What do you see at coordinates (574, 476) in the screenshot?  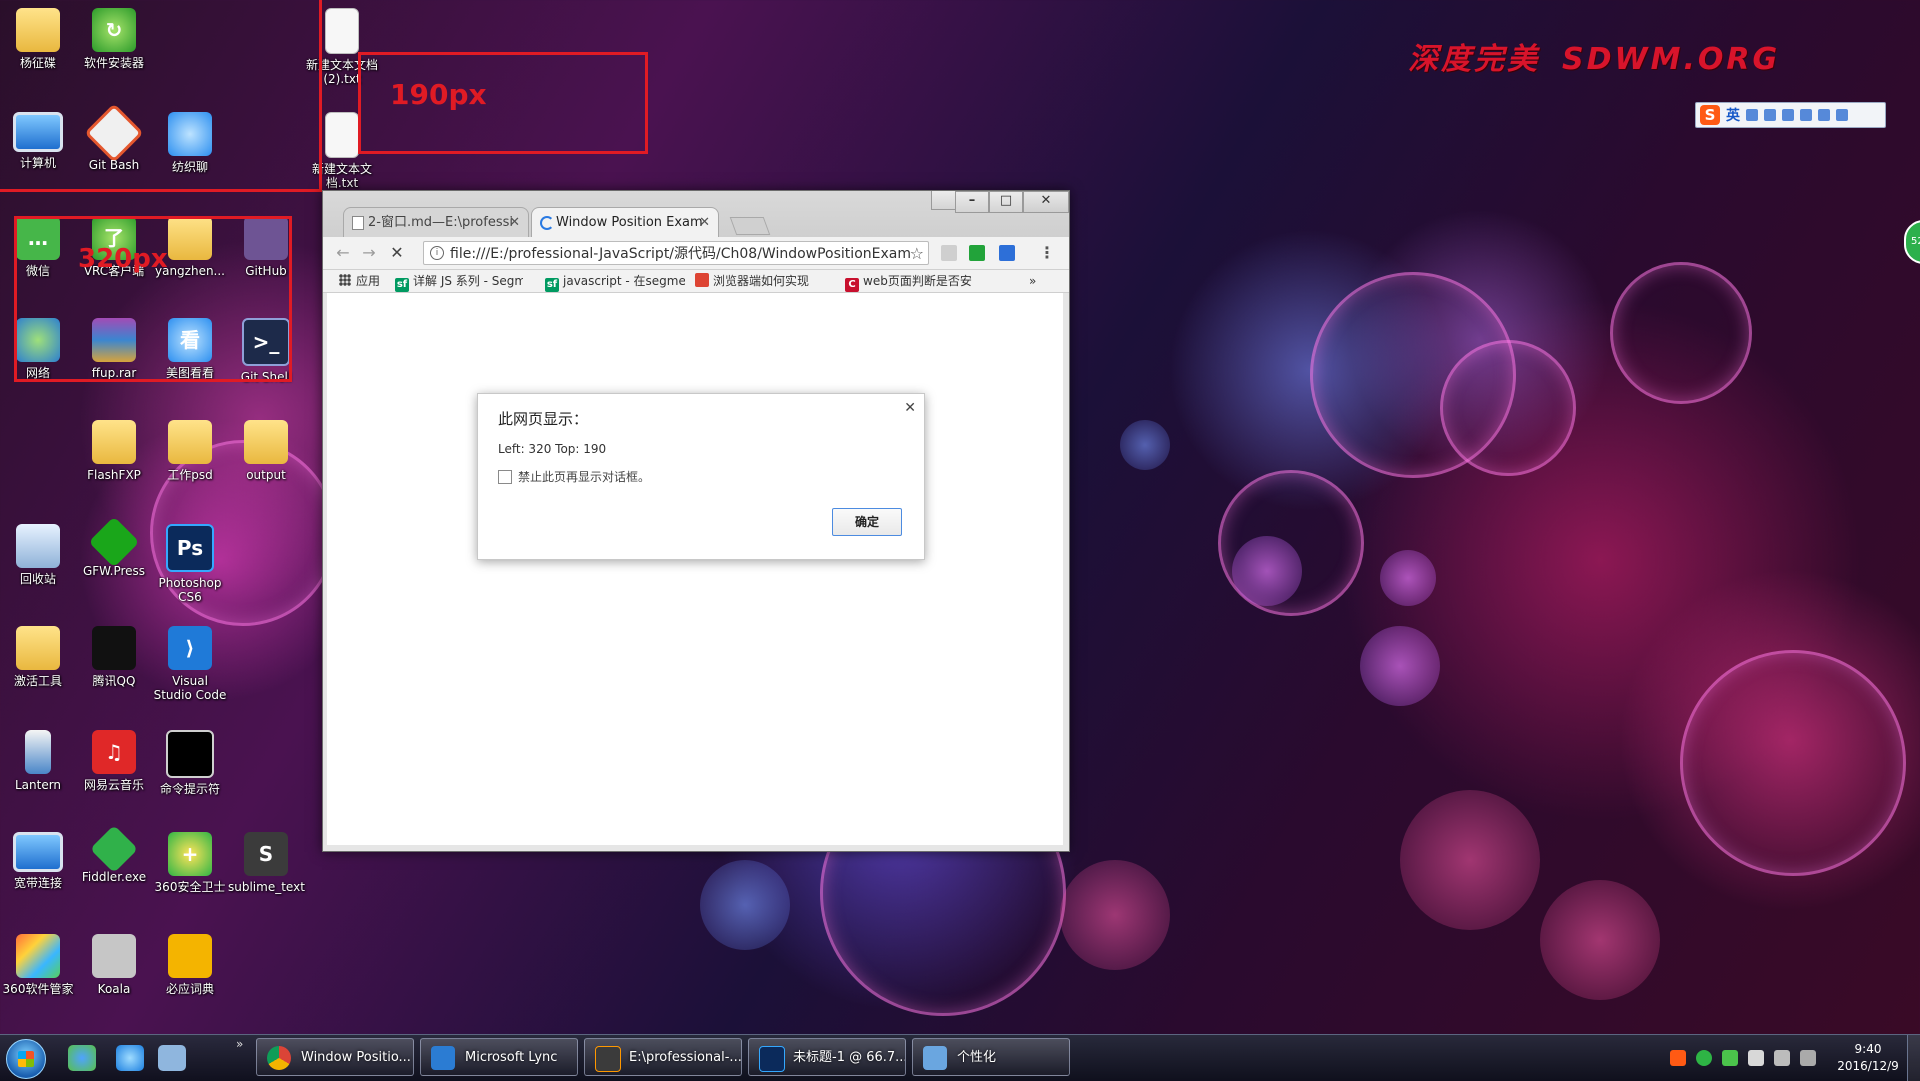 I see `suppress-dialogs-option: 禁止此页再显示对话框。` at bounding box center [574, 476].